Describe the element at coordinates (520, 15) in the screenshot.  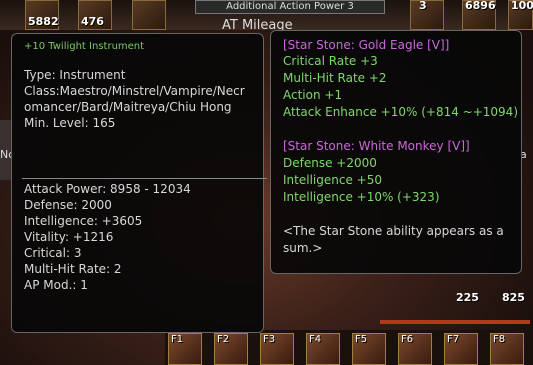
I see `inventory-slot-6: 100` at that location.